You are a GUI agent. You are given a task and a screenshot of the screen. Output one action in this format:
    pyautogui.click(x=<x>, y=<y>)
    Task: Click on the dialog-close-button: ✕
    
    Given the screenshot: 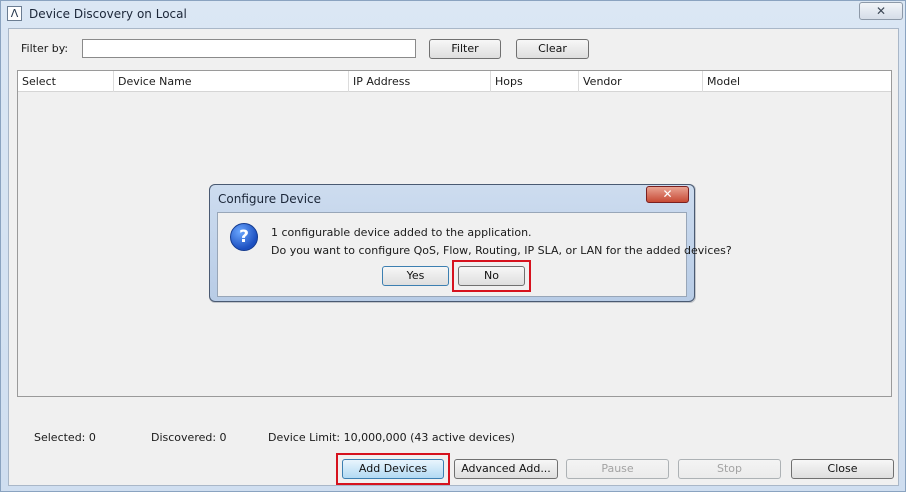 What is the action you would take?
    pyautogui.click(x=667, y=194)
    